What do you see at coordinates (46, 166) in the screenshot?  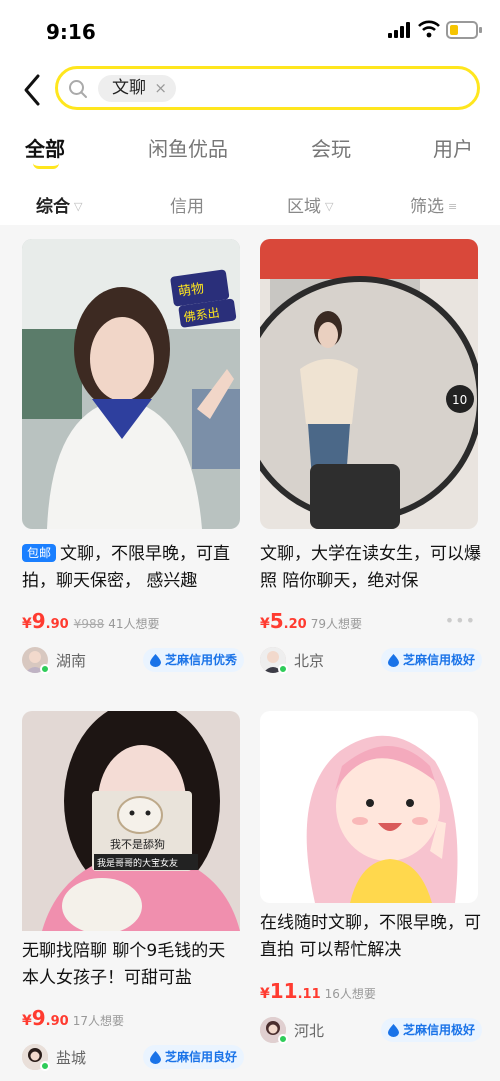 I see `active-tab-indicator` at bounding box center [46, 166].